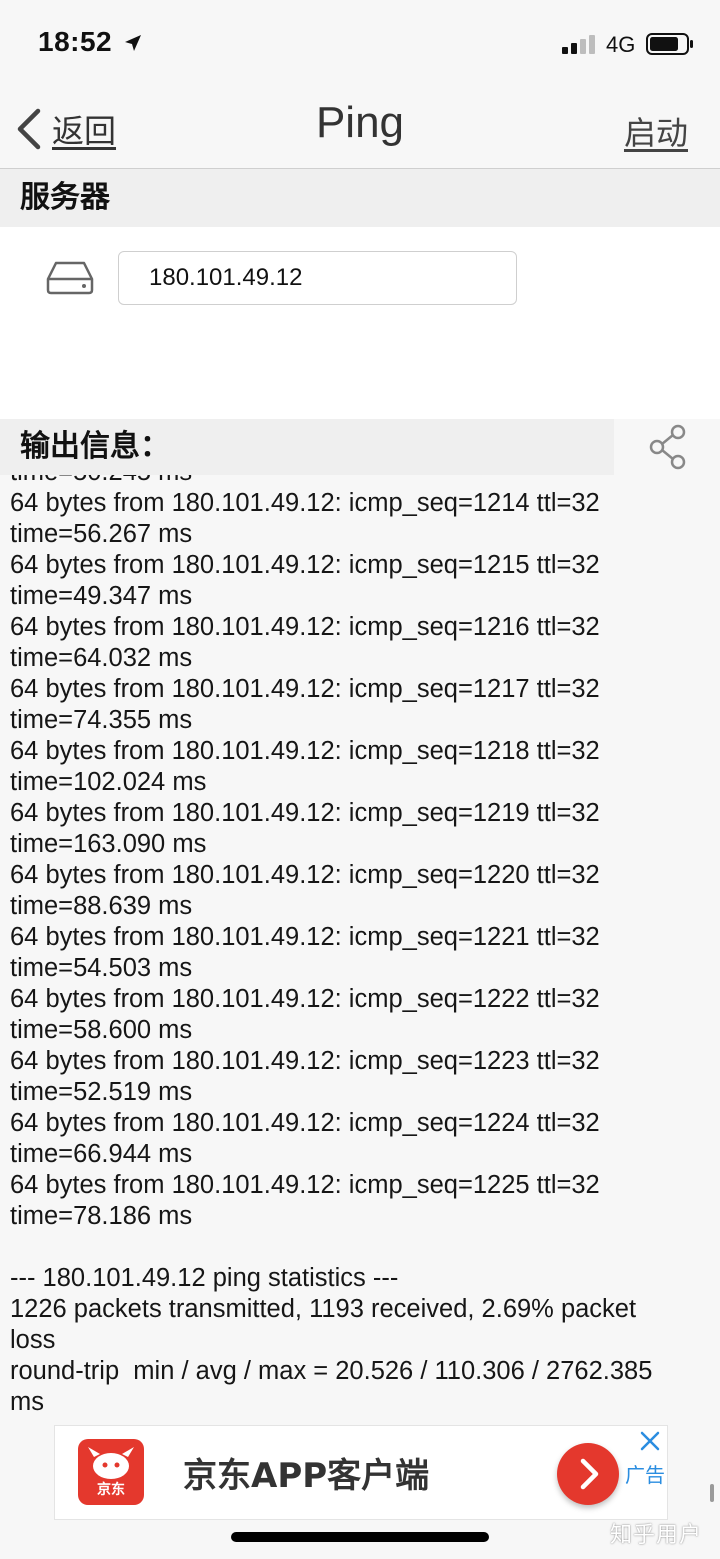  What do you see at coordinates (101, 596) in the screenshot?
I see `log-line: time=49.347 ms` at bounding box center [101, 596].